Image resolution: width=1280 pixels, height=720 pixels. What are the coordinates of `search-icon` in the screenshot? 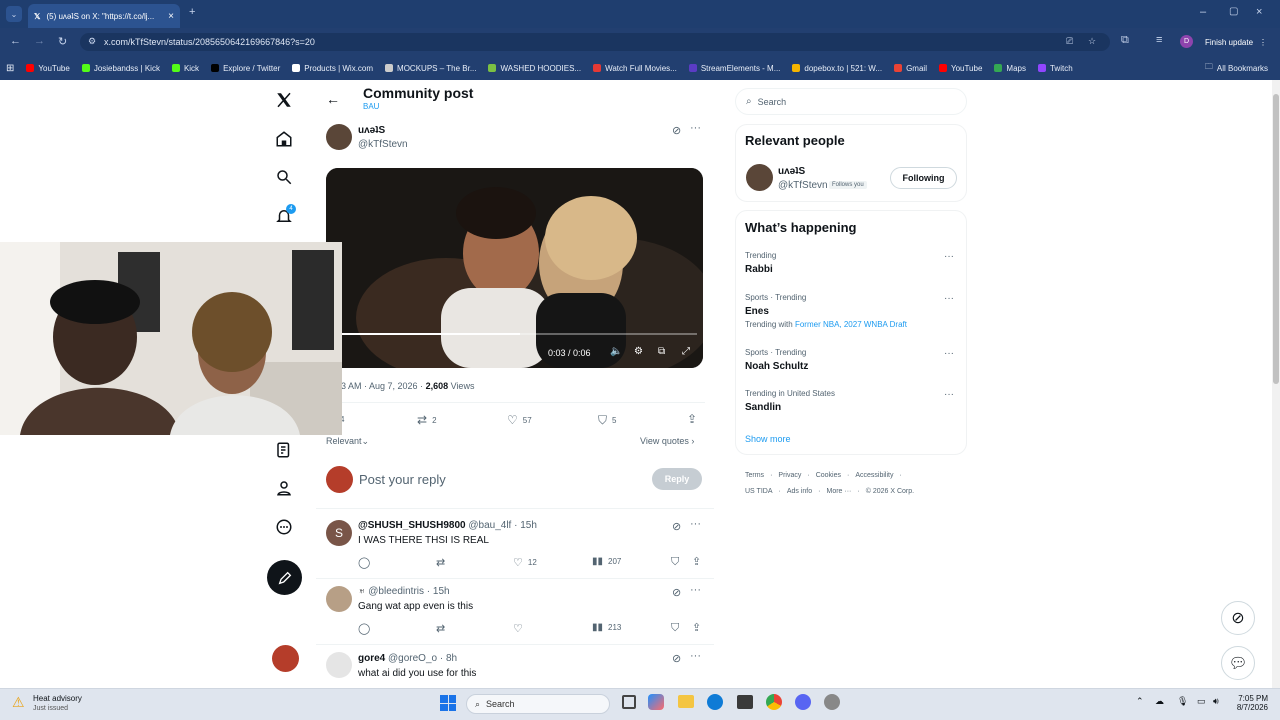 It's located at (284, 177).